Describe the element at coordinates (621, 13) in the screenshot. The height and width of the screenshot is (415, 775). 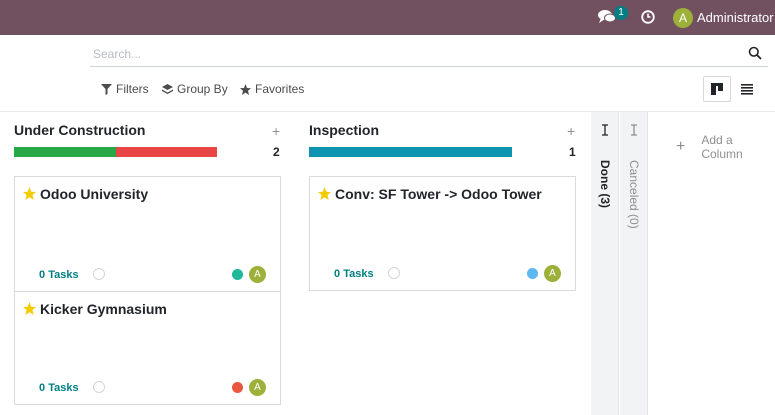
I see `message-count-badge: 1` at that location.